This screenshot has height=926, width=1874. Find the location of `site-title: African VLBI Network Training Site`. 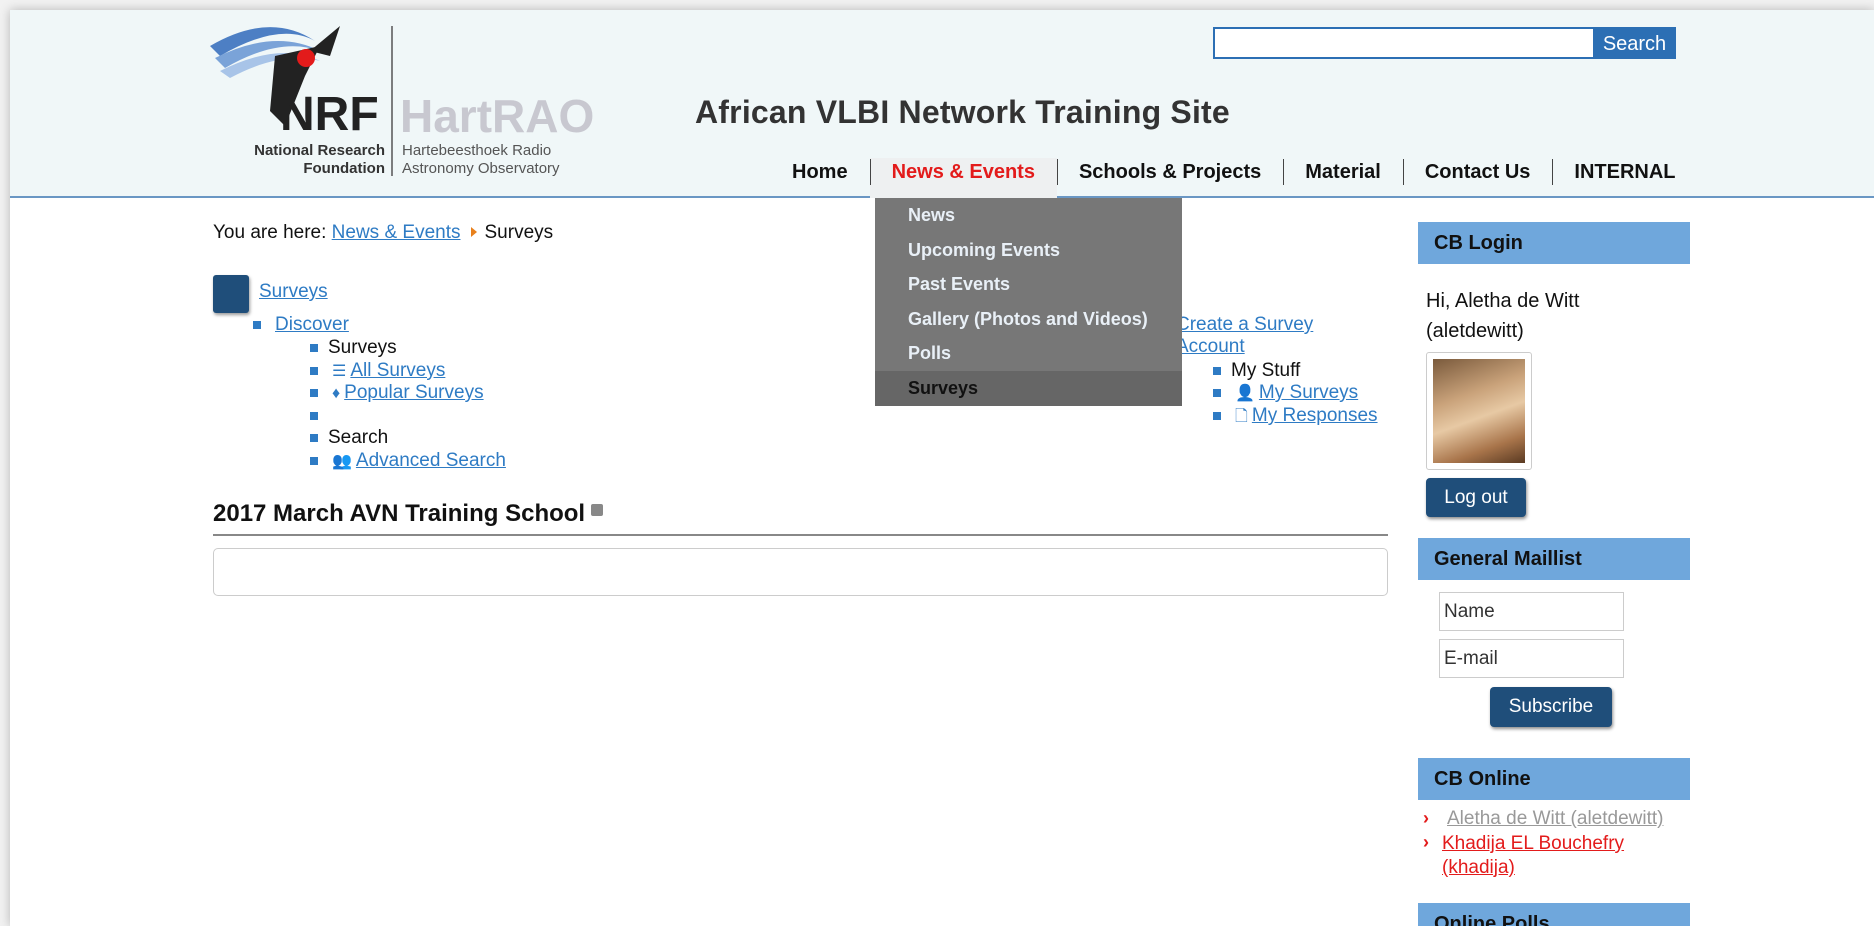

site-title: African VLBI Network Training Site is located at coordinates (962, 112).